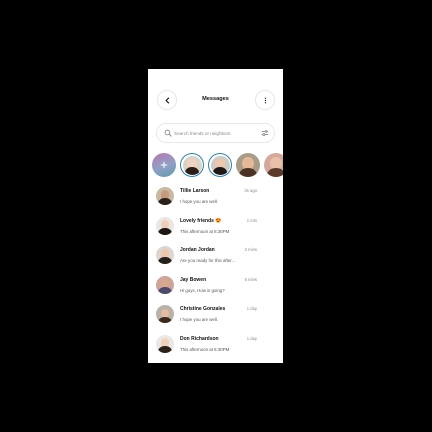  Describe the element at coordinates (195, 191) in the screenshot. I see `contact-name: Tillie Larson` at that location.